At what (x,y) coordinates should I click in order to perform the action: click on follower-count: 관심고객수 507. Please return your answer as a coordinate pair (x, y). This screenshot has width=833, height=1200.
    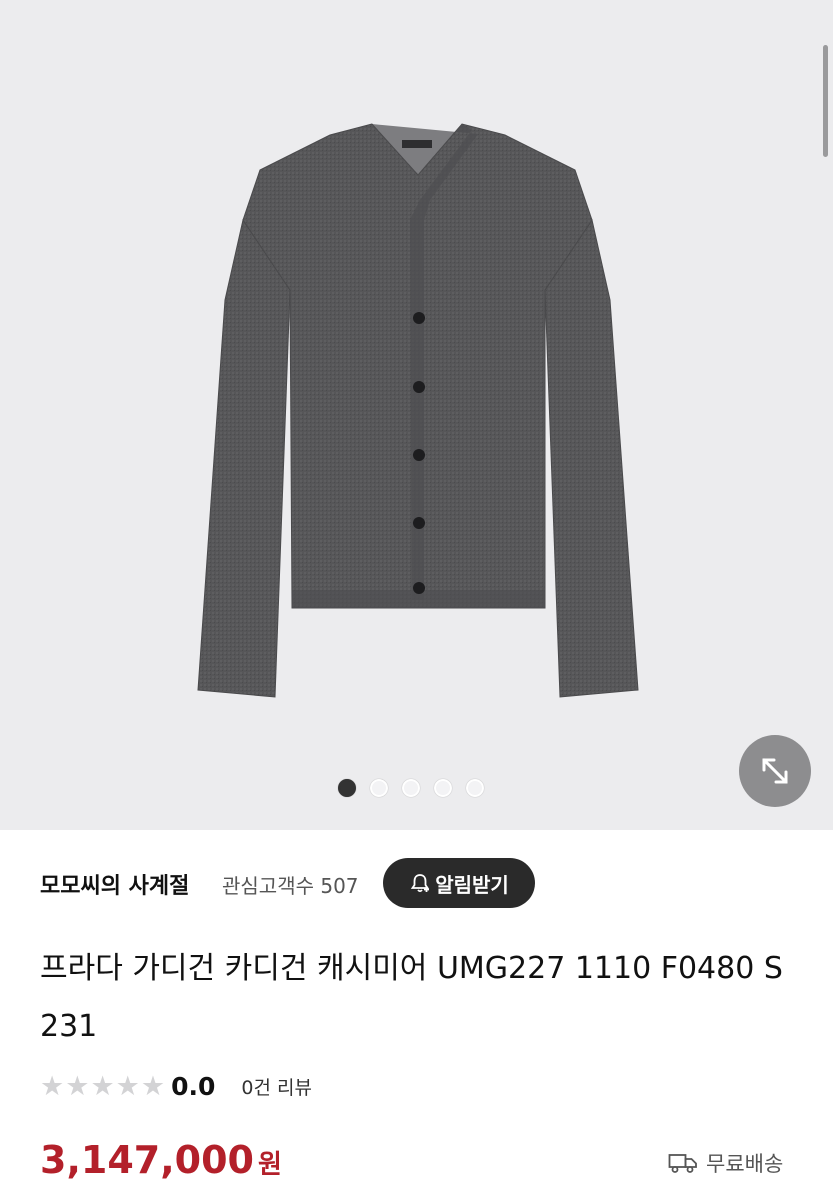
    Looking at the image, I should click on (290, 886).